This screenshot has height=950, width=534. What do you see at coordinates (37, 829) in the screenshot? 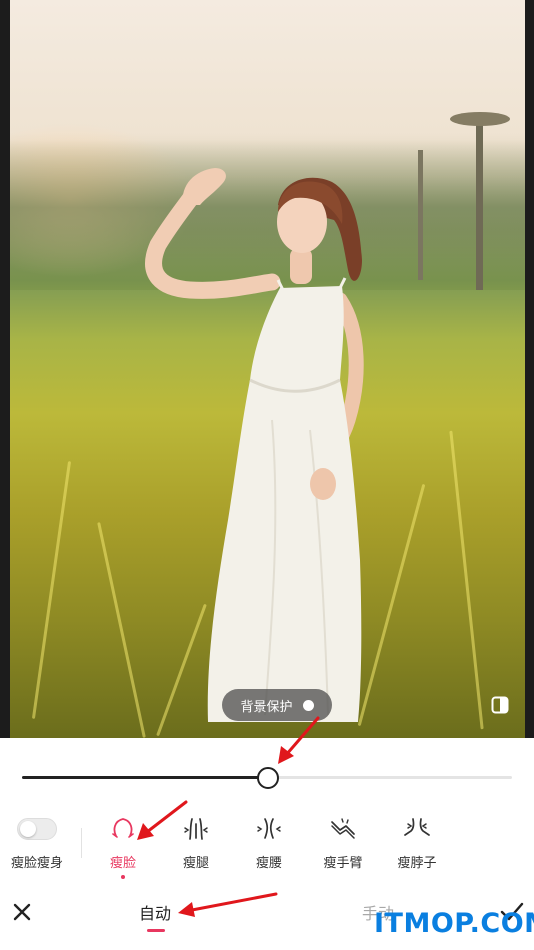
I see `slim-face-body-toggle` at bounding box center [37, 829].